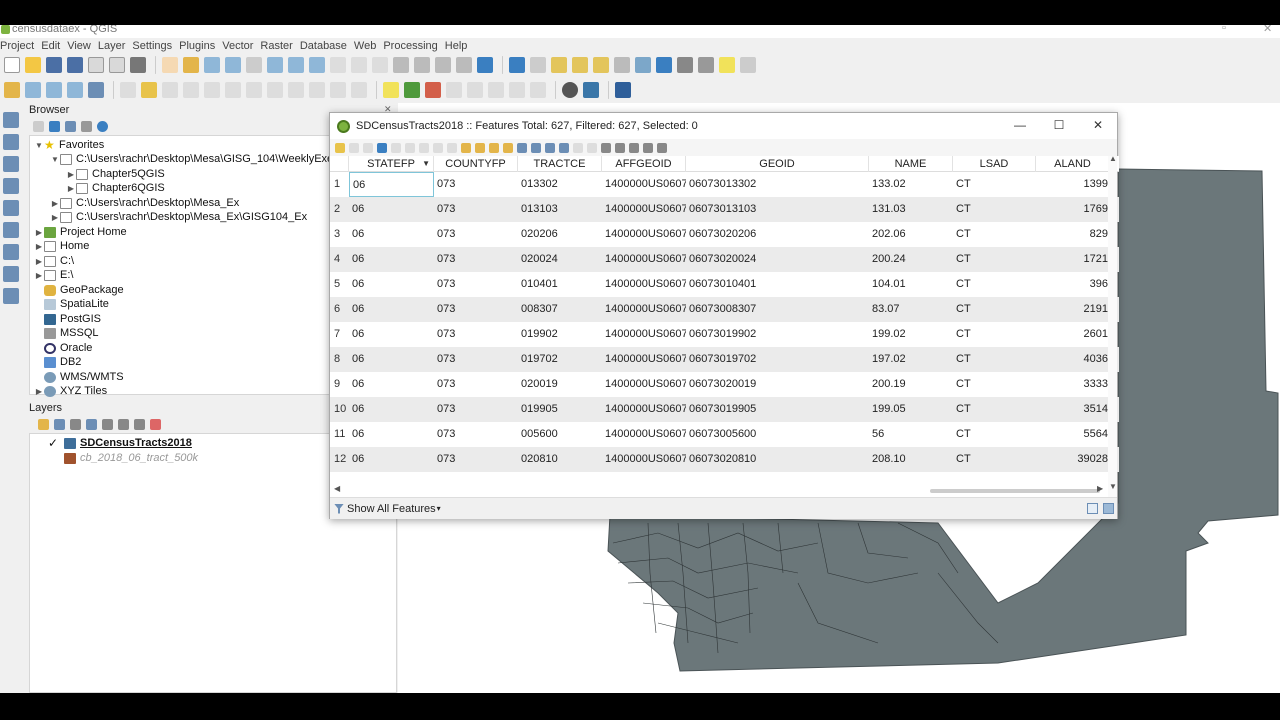 Image resolution: width=1280 pixels, height=720 pixels. What do you see at coordinates (911, 209) in the screenshot?
I see `table-cell: 131.03` at bounding box center [911, 209].